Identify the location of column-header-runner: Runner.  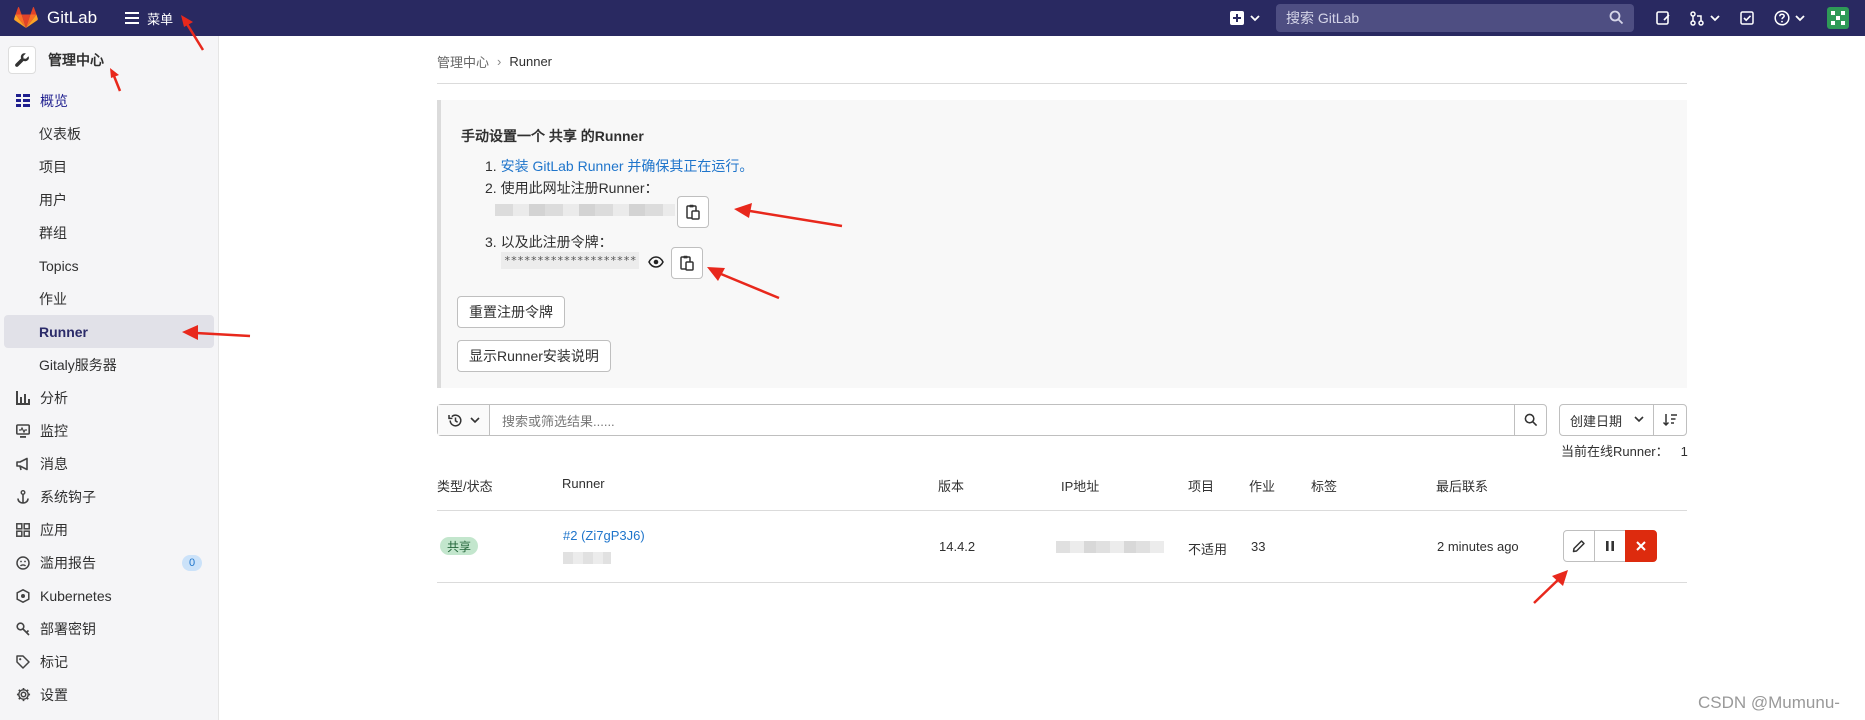
(583, 483).